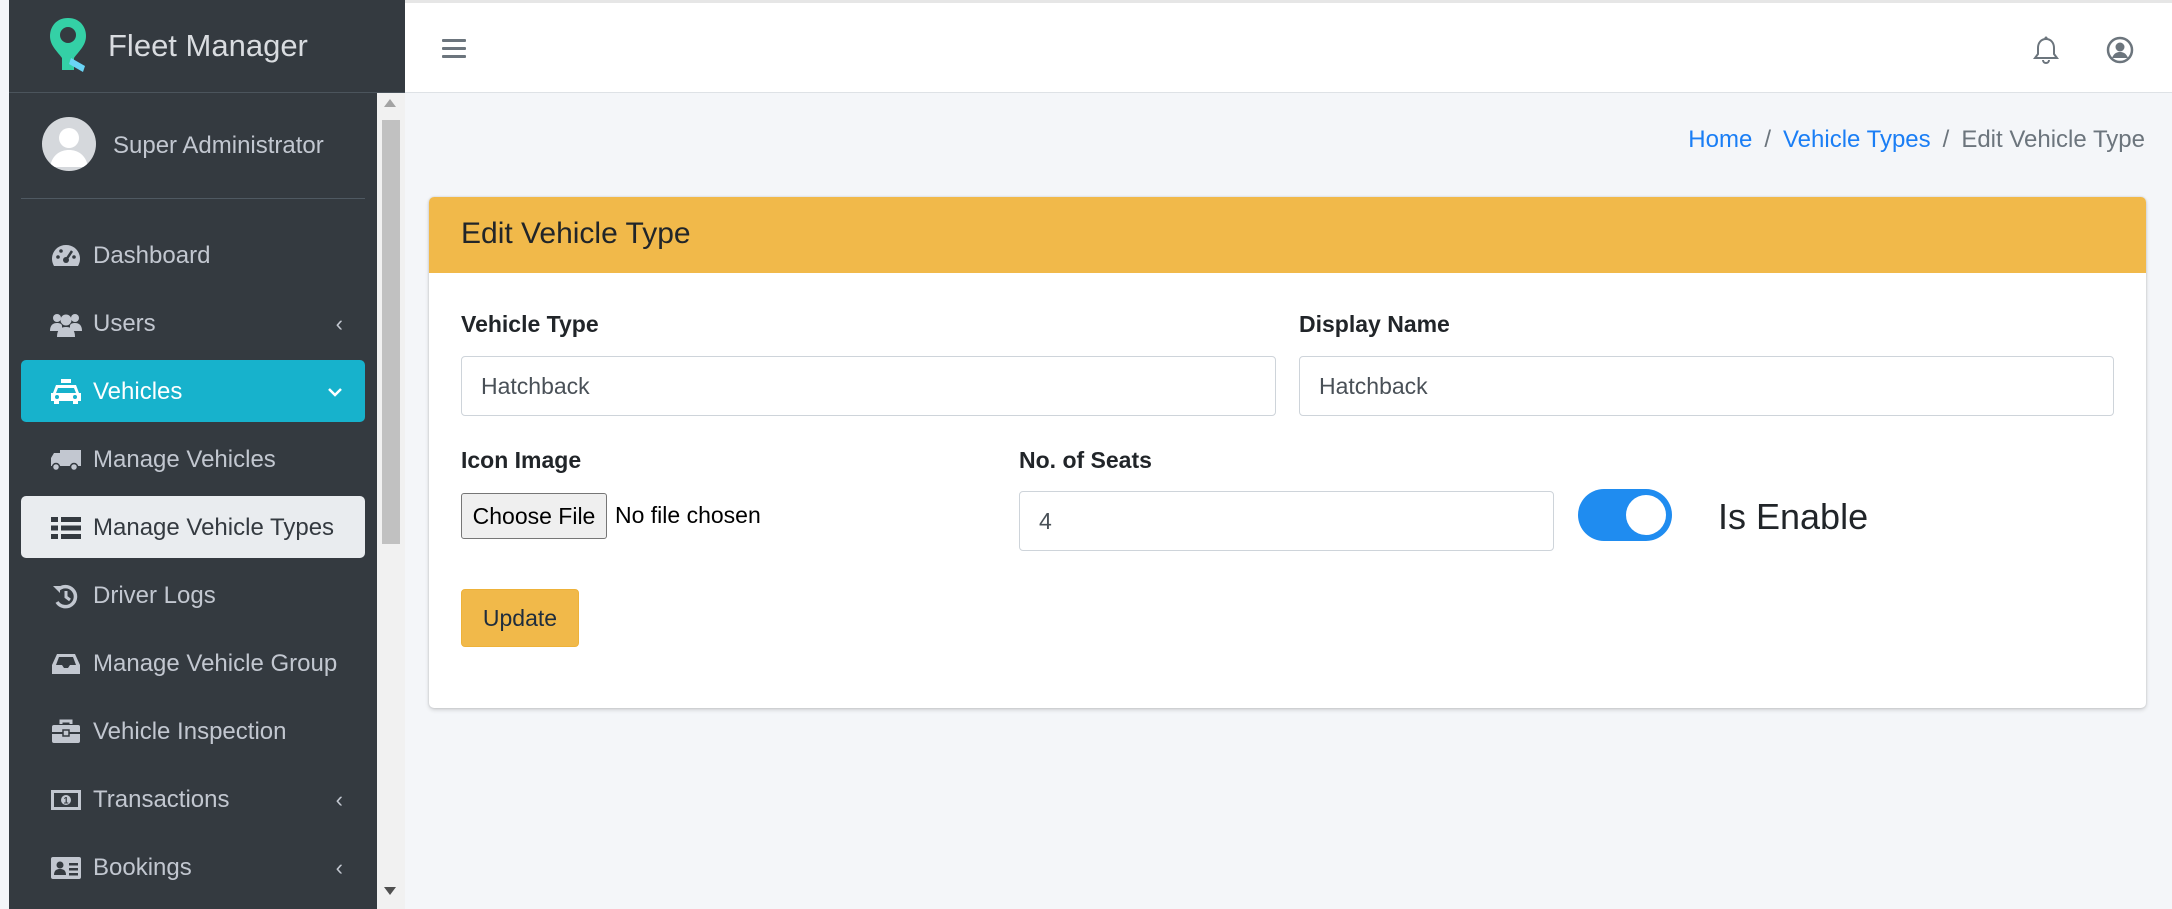 The image size is (2172, 909). What do you see at coordinates (2046, 50) in the screenshot?
I see `bell-icon` at bounding box center [2046, 50].